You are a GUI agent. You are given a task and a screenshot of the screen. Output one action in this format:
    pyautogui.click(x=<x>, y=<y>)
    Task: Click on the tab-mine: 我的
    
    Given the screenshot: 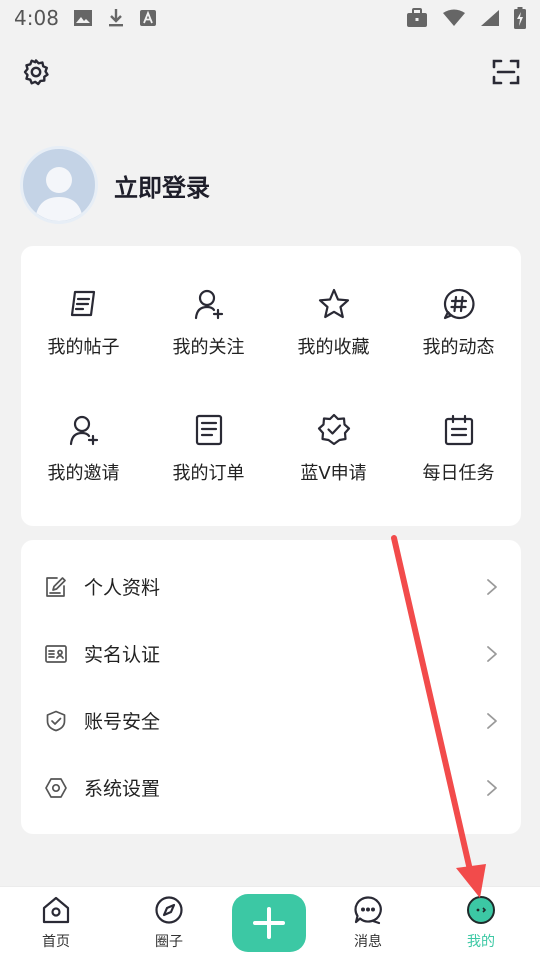 What is the action you would take?
    pyautogui.click(x=481, y=923)
    